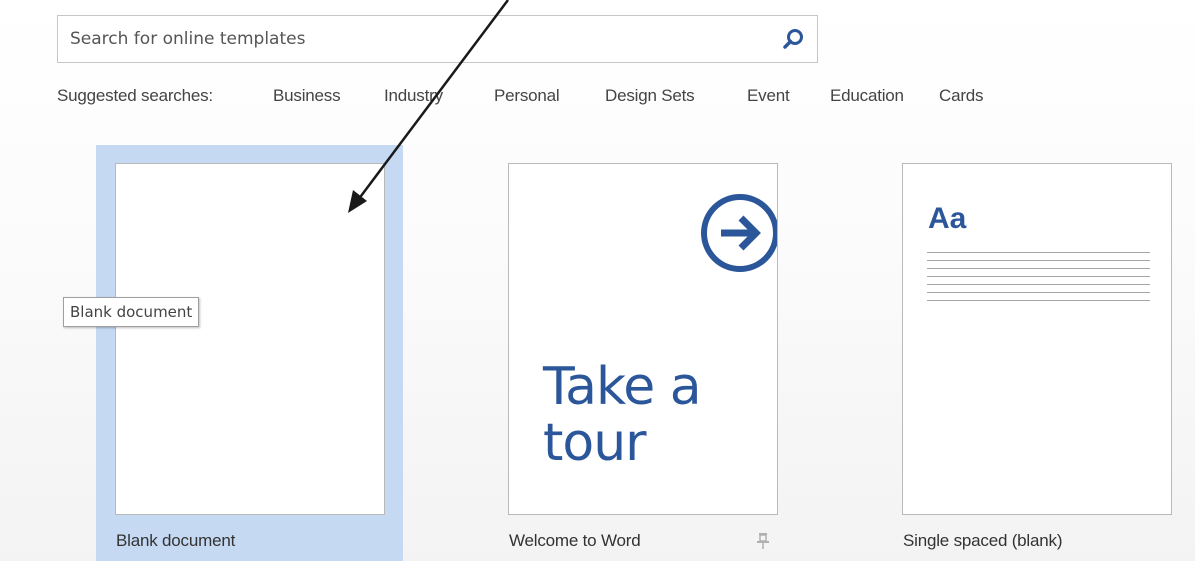  I want to click on search-icon, so click(793, 39).